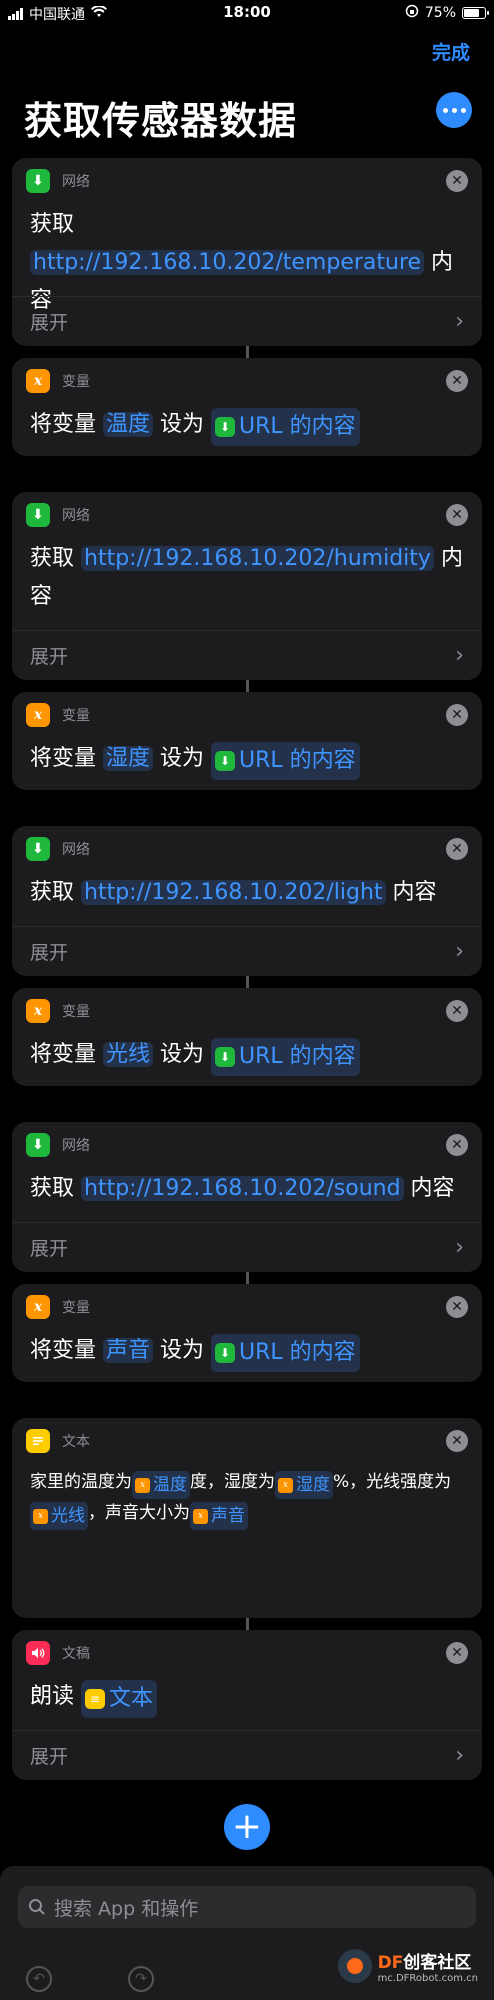  I want to click on bottom-sheet: 搜索 App 和操作 ↶ ↷ DF创客社区 mc.DFRobot.com.cn, so click(247, 1933).